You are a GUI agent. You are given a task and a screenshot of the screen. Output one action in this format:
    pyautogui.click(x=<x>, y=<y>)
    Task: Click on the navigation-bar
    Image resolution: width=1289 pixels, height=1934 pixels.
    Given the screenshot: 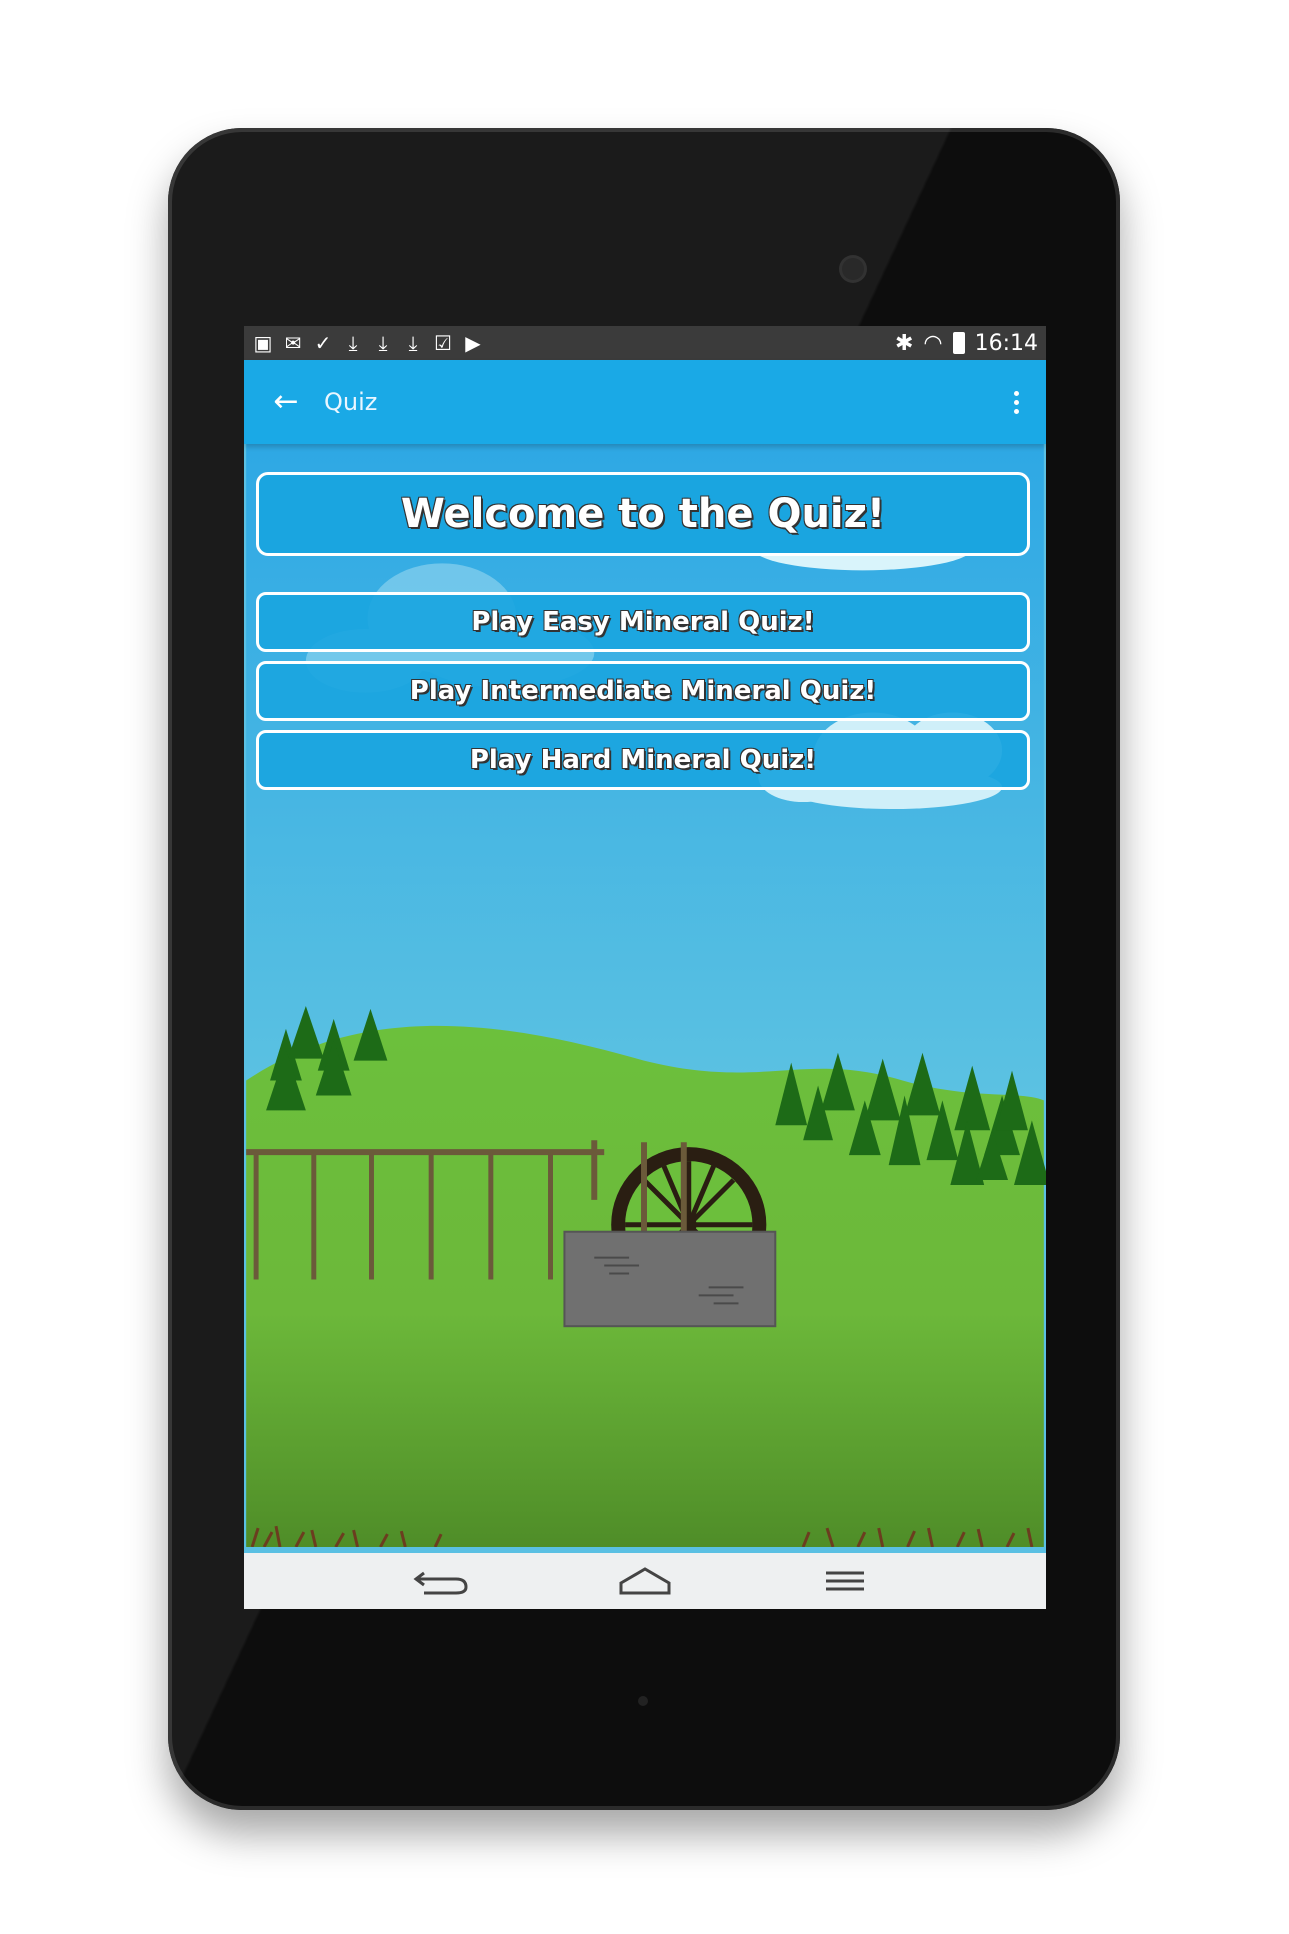 What is the action you would take?
    pyautogui.click(x=645, y=1581)
    